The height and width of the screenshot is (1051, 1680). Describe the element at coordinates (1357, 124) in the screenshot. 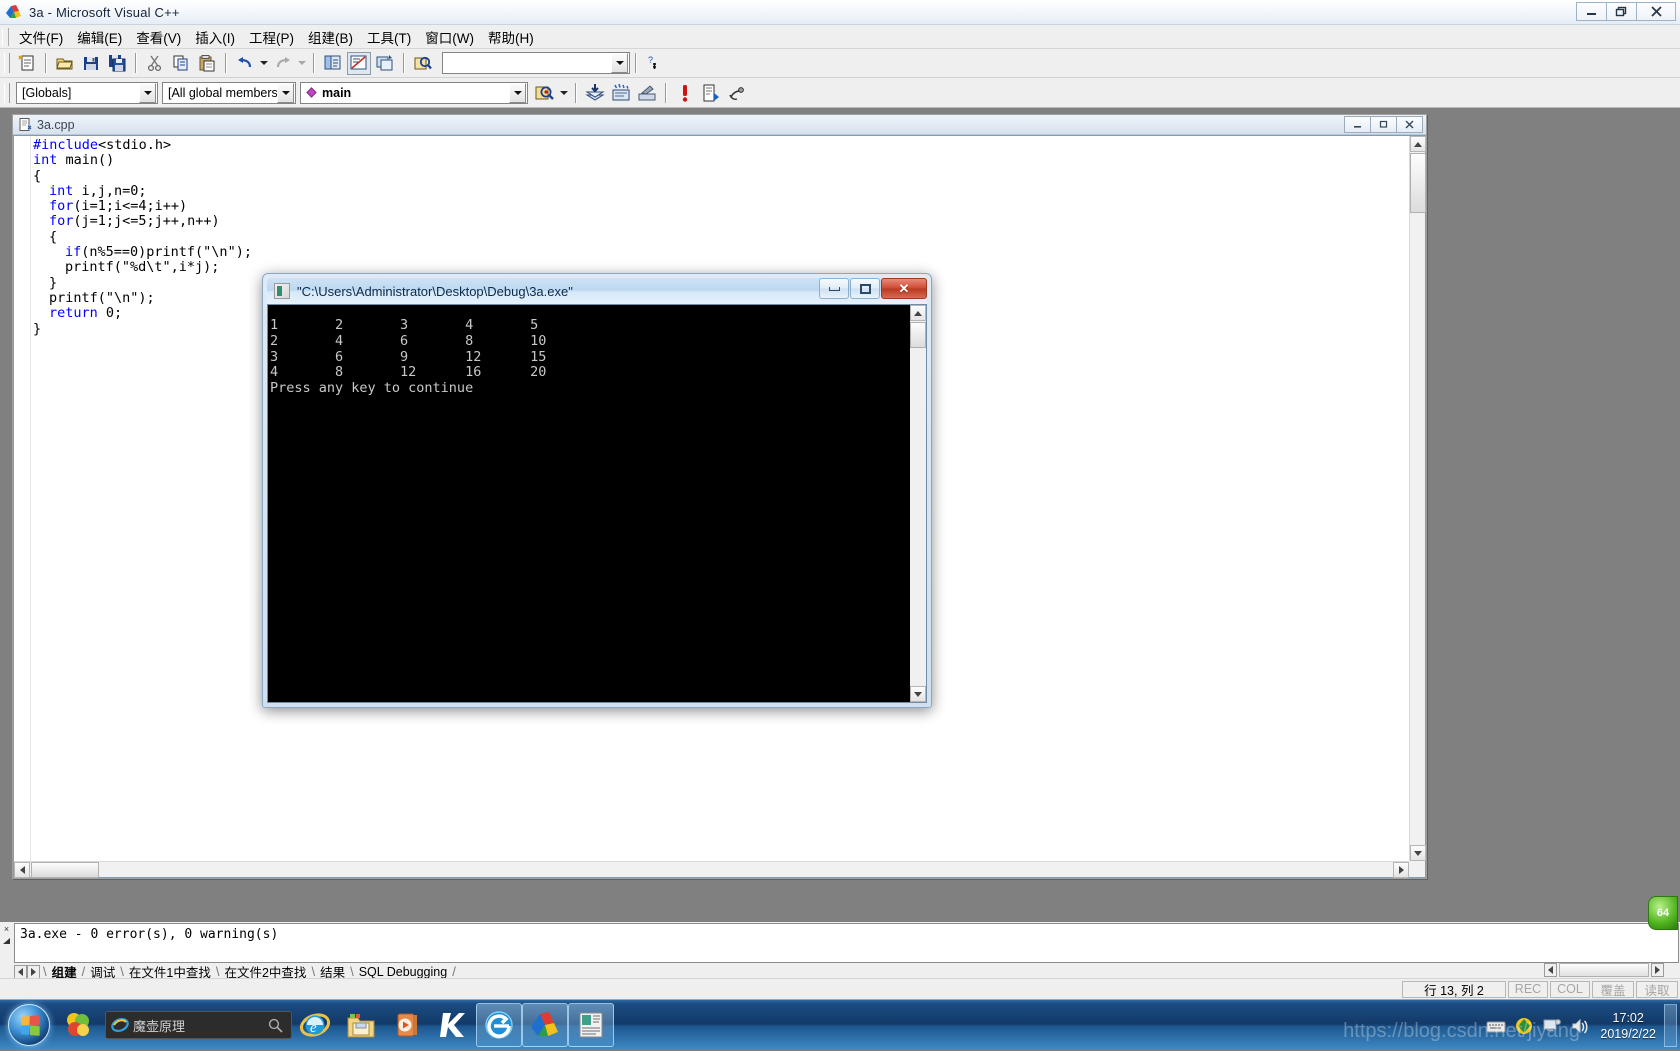

I see `document-minimize-button` at that location.